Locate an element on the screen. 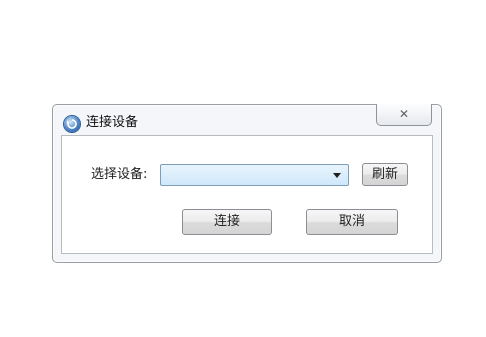 Image resolution: width=486 pixels, height=337 pixels. device-select is located at coordinates (254, 175).